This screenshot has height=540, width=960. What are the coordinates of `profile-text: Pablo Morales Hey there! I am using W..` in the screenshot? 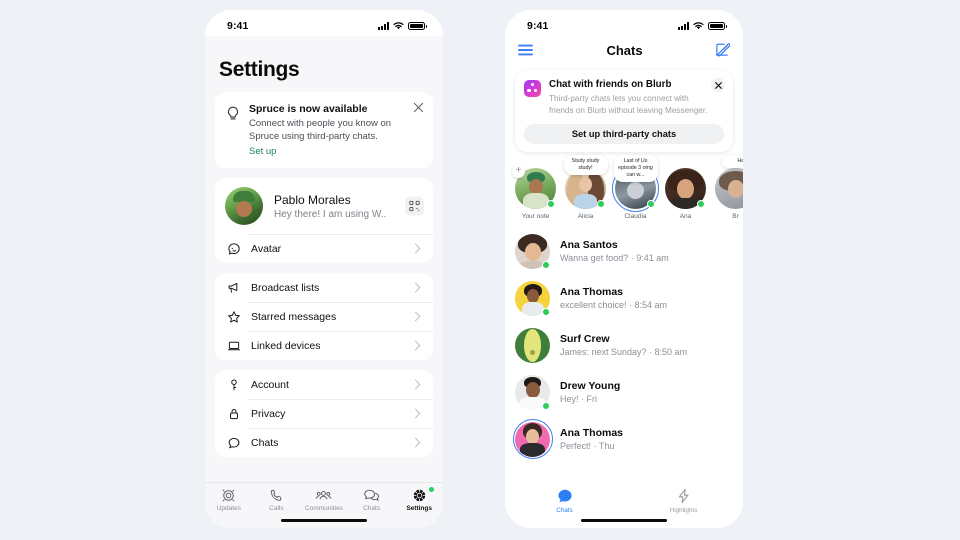 It's located at (343, 206).